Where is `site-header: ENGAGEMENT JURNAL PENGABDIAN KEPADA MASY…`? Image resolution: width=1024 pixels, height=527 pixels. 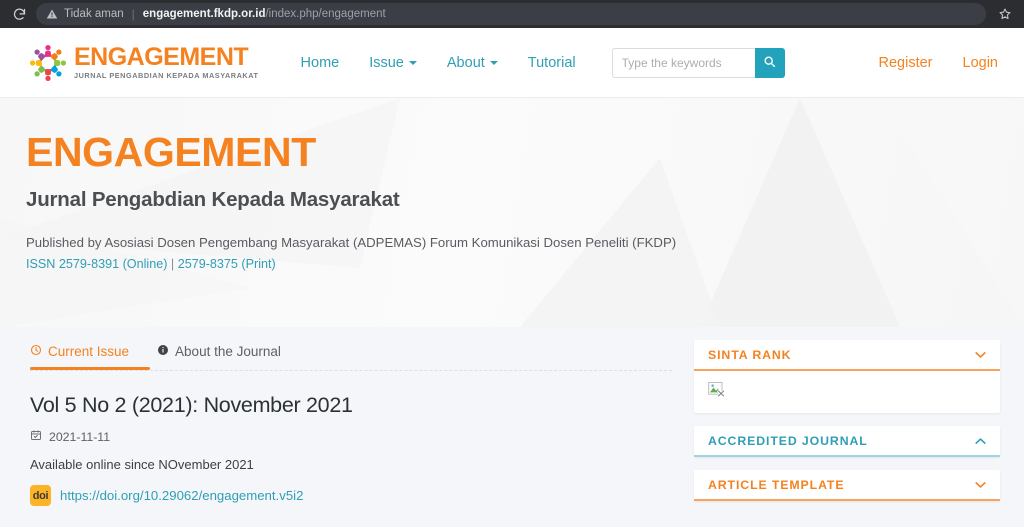
site-header: ENGAGEMENT JURNAL PENGABDIAN KEPADA MASY… is located at coordinates (512, 63).